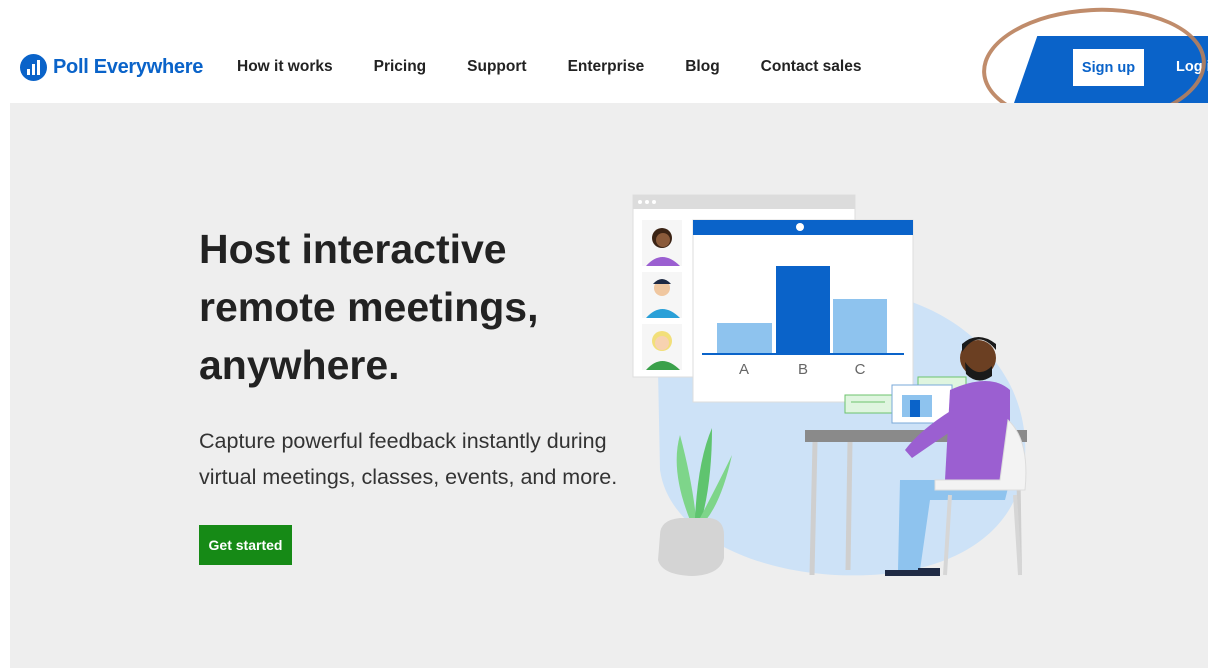 Image resolution: width=1208 pixels, height=668 pixels. What do you see at coordinates (128, 67) in the screenshot?
I see `brand-name: Poll Everywhere` at bounding box center [128, 67].